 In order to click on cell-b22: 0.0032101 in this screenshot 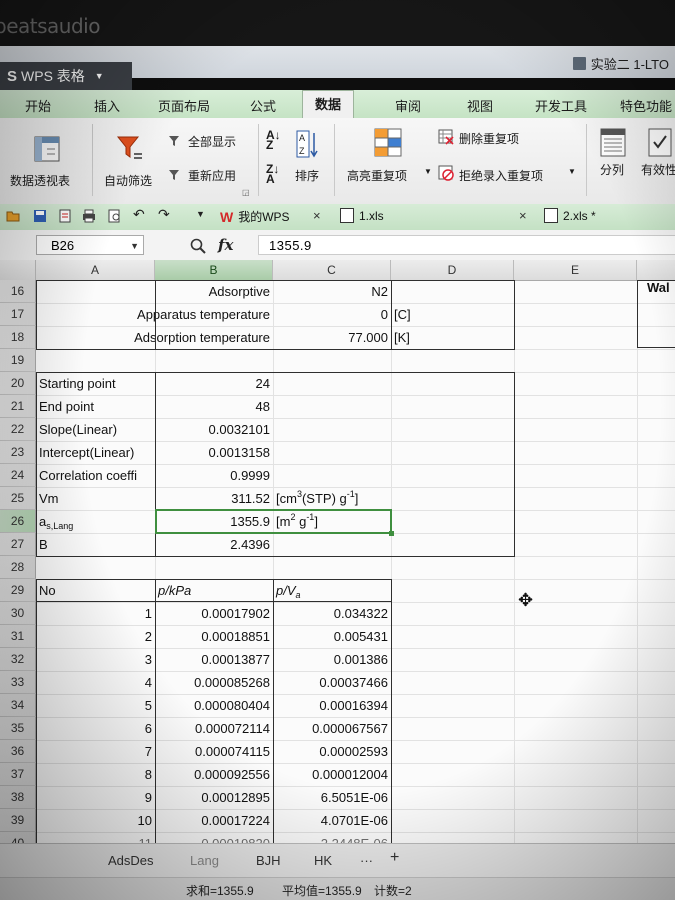, I will do `click(214, 429)`.